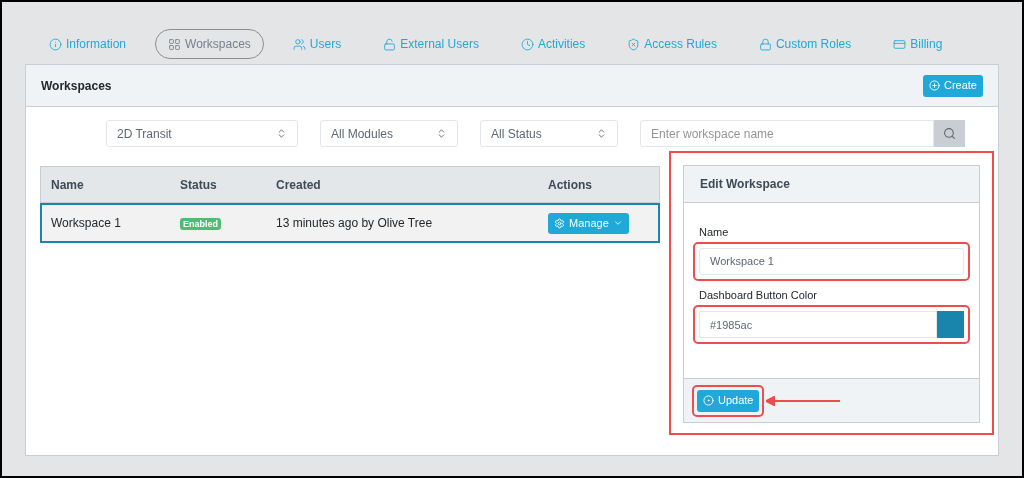 This screenshot has height=478, width=1024. I want to click on nav-tab: Access Rules, so click(672, 44).